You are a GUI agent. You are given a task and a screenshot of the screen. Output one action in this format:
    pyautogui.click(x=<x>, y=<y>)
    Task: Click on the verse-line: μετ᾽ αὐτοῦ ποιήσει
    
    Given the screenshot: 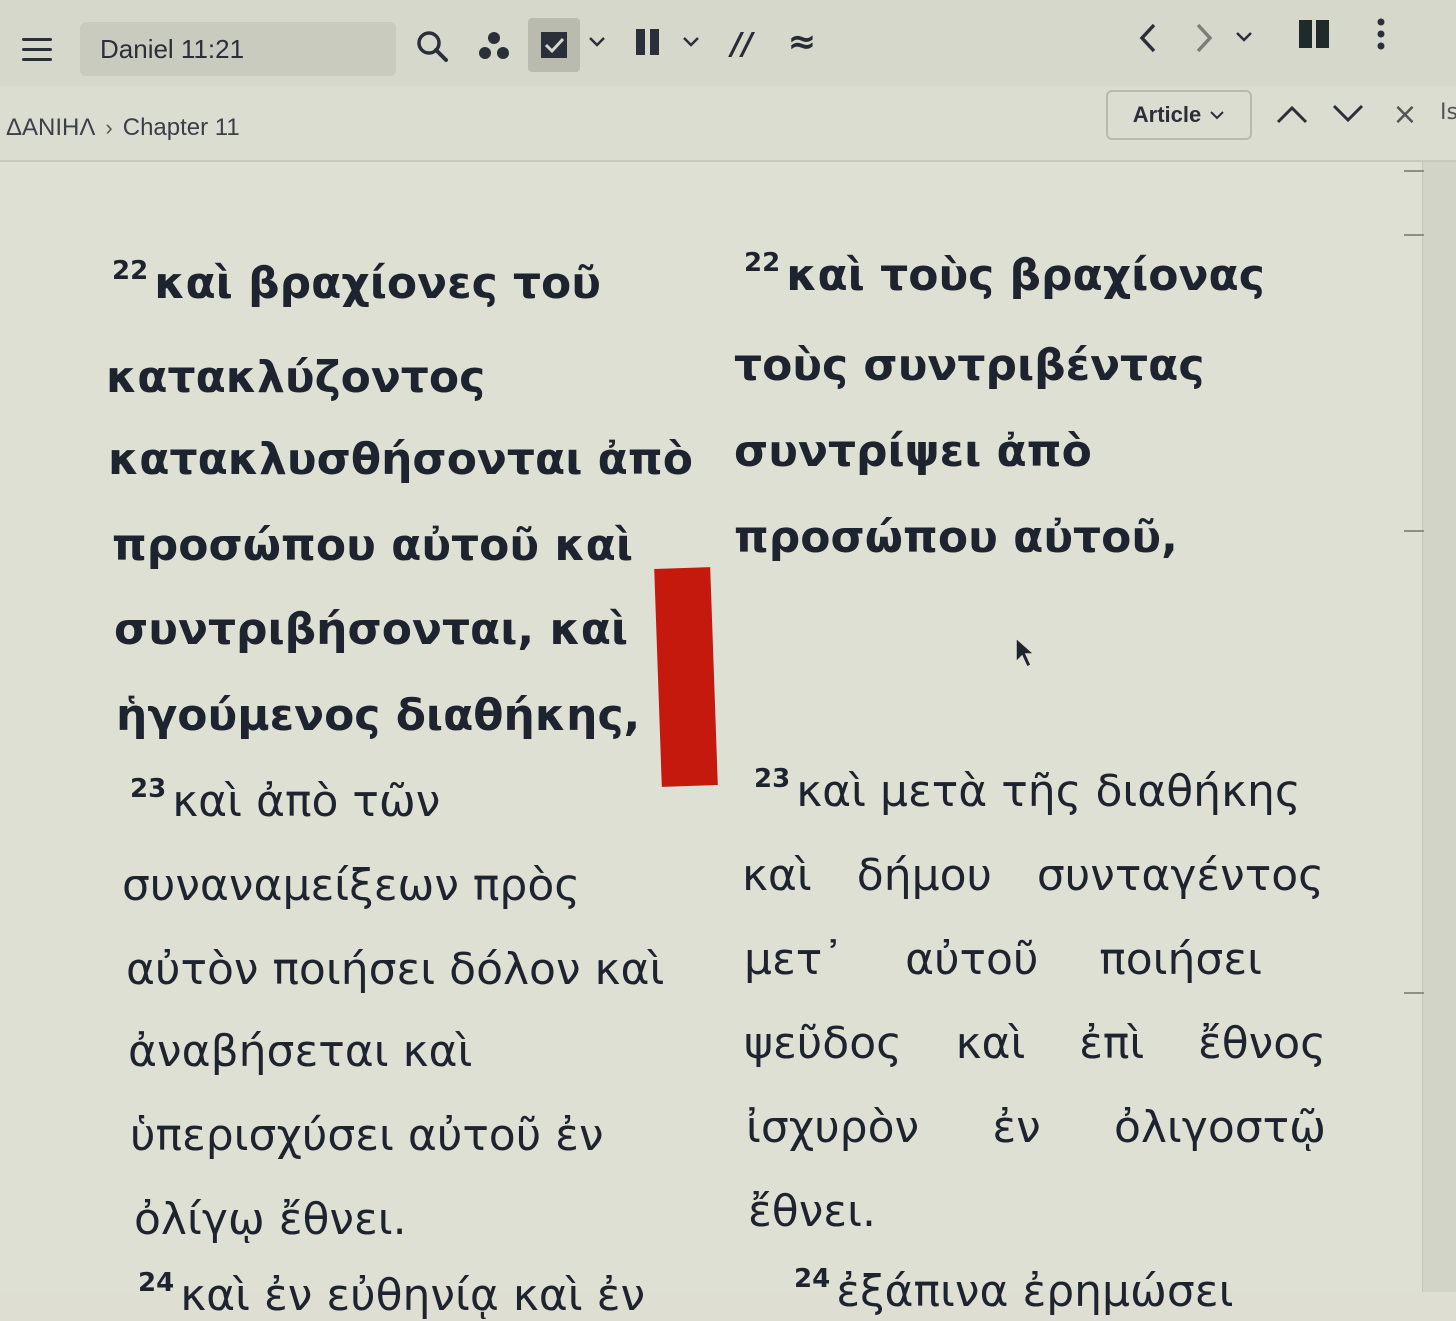 What is the action you would take?
    pyautogui.click(x=1003, y=959)
    